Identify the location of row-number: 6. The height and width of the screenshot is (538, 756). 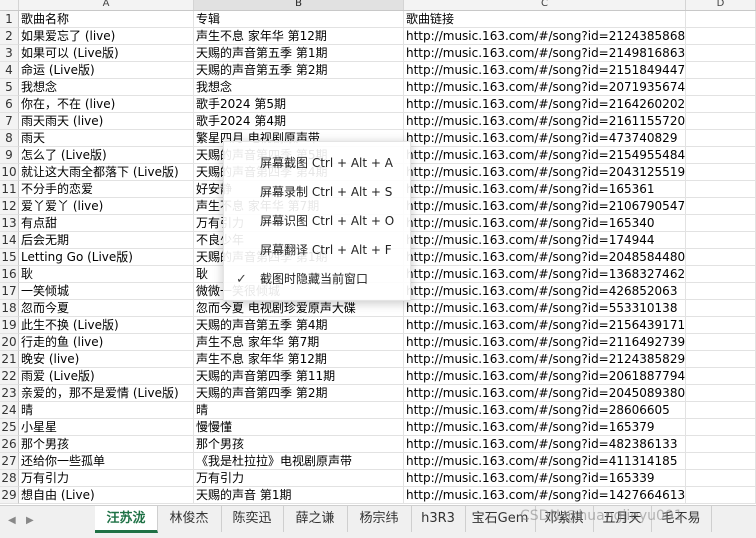
(9, 104).